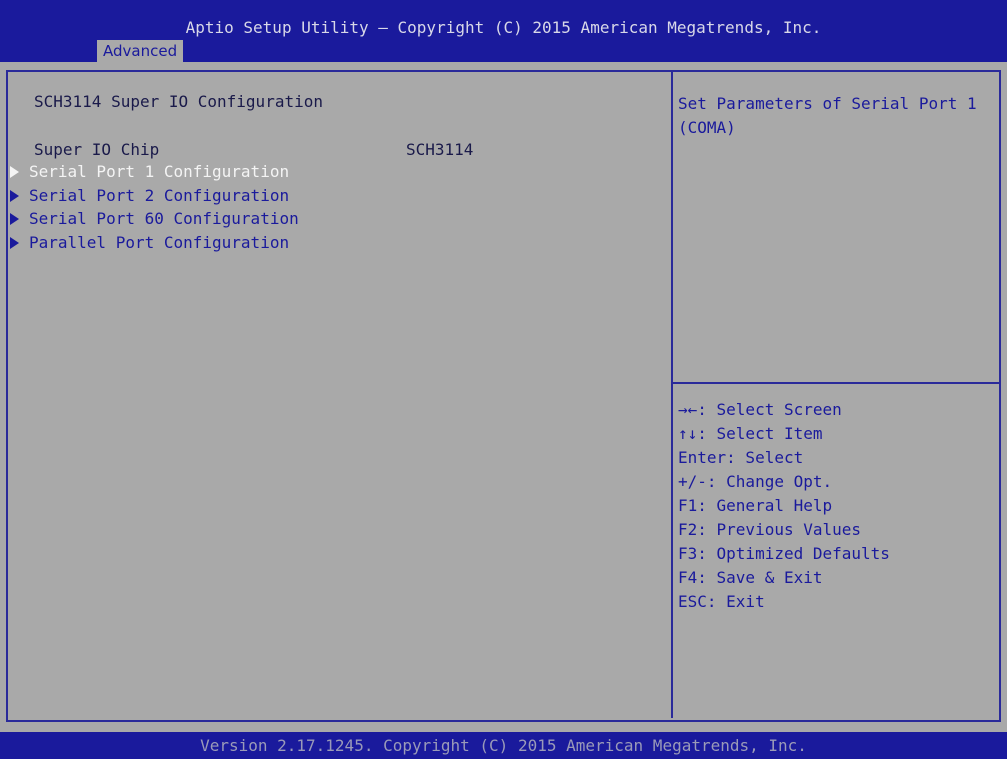 This screenshot has width=1007, height=759. I want to click on key-hint-f3: F3: Optimized Defaults, so click(784, 553).